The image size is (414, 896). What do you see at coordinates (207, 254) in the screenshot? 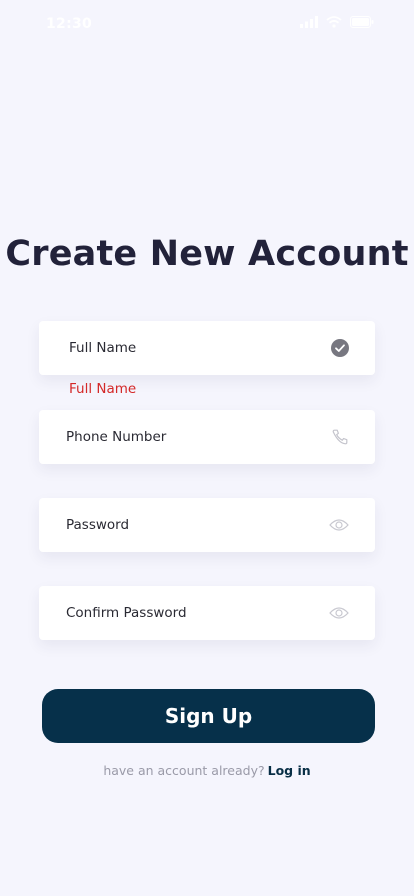
I see `page-title: Create New Account` at bounding box center [207, 254].